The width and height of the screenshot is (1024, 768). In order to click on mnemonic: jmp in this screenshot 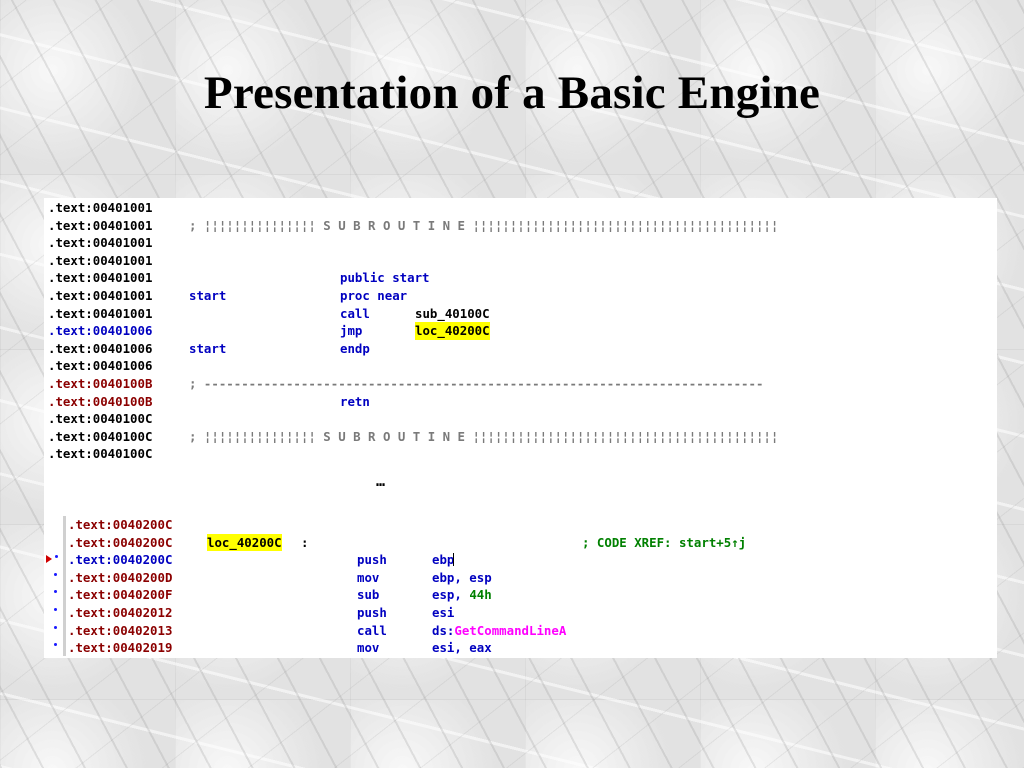, I will do `click(351, 331)`.